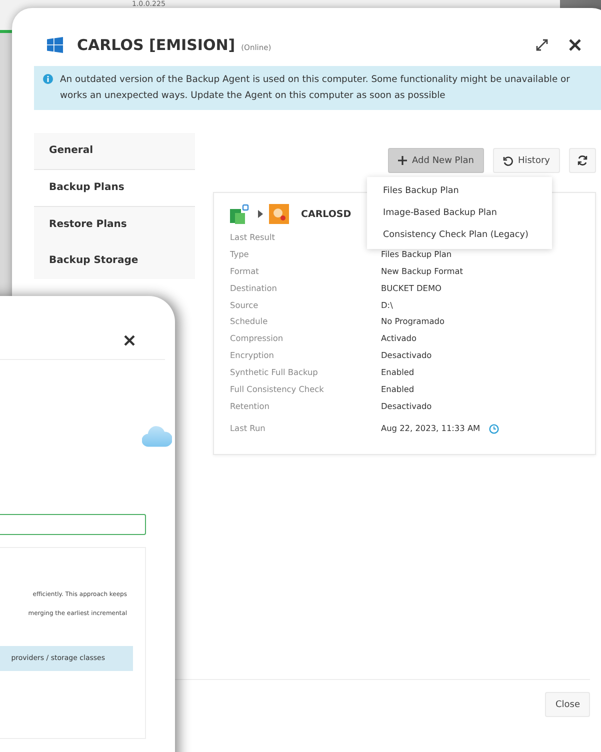 This screenshot has width=601, height=752. I want to click on detail-label: Last Result, so click(253, 237).